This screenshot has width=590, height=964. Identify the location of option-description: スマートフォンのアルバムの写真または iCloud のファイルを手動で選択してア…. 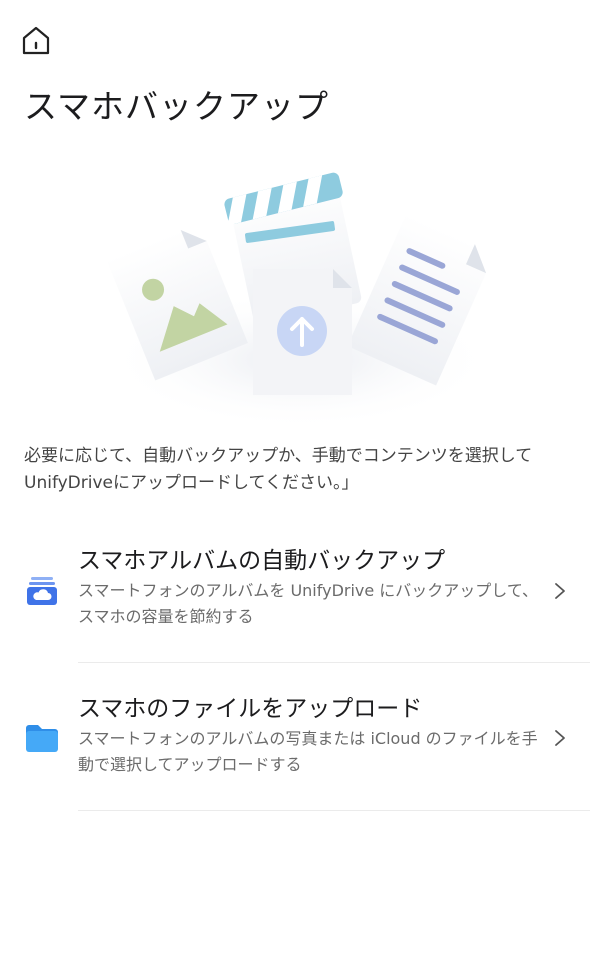
(308, 751).